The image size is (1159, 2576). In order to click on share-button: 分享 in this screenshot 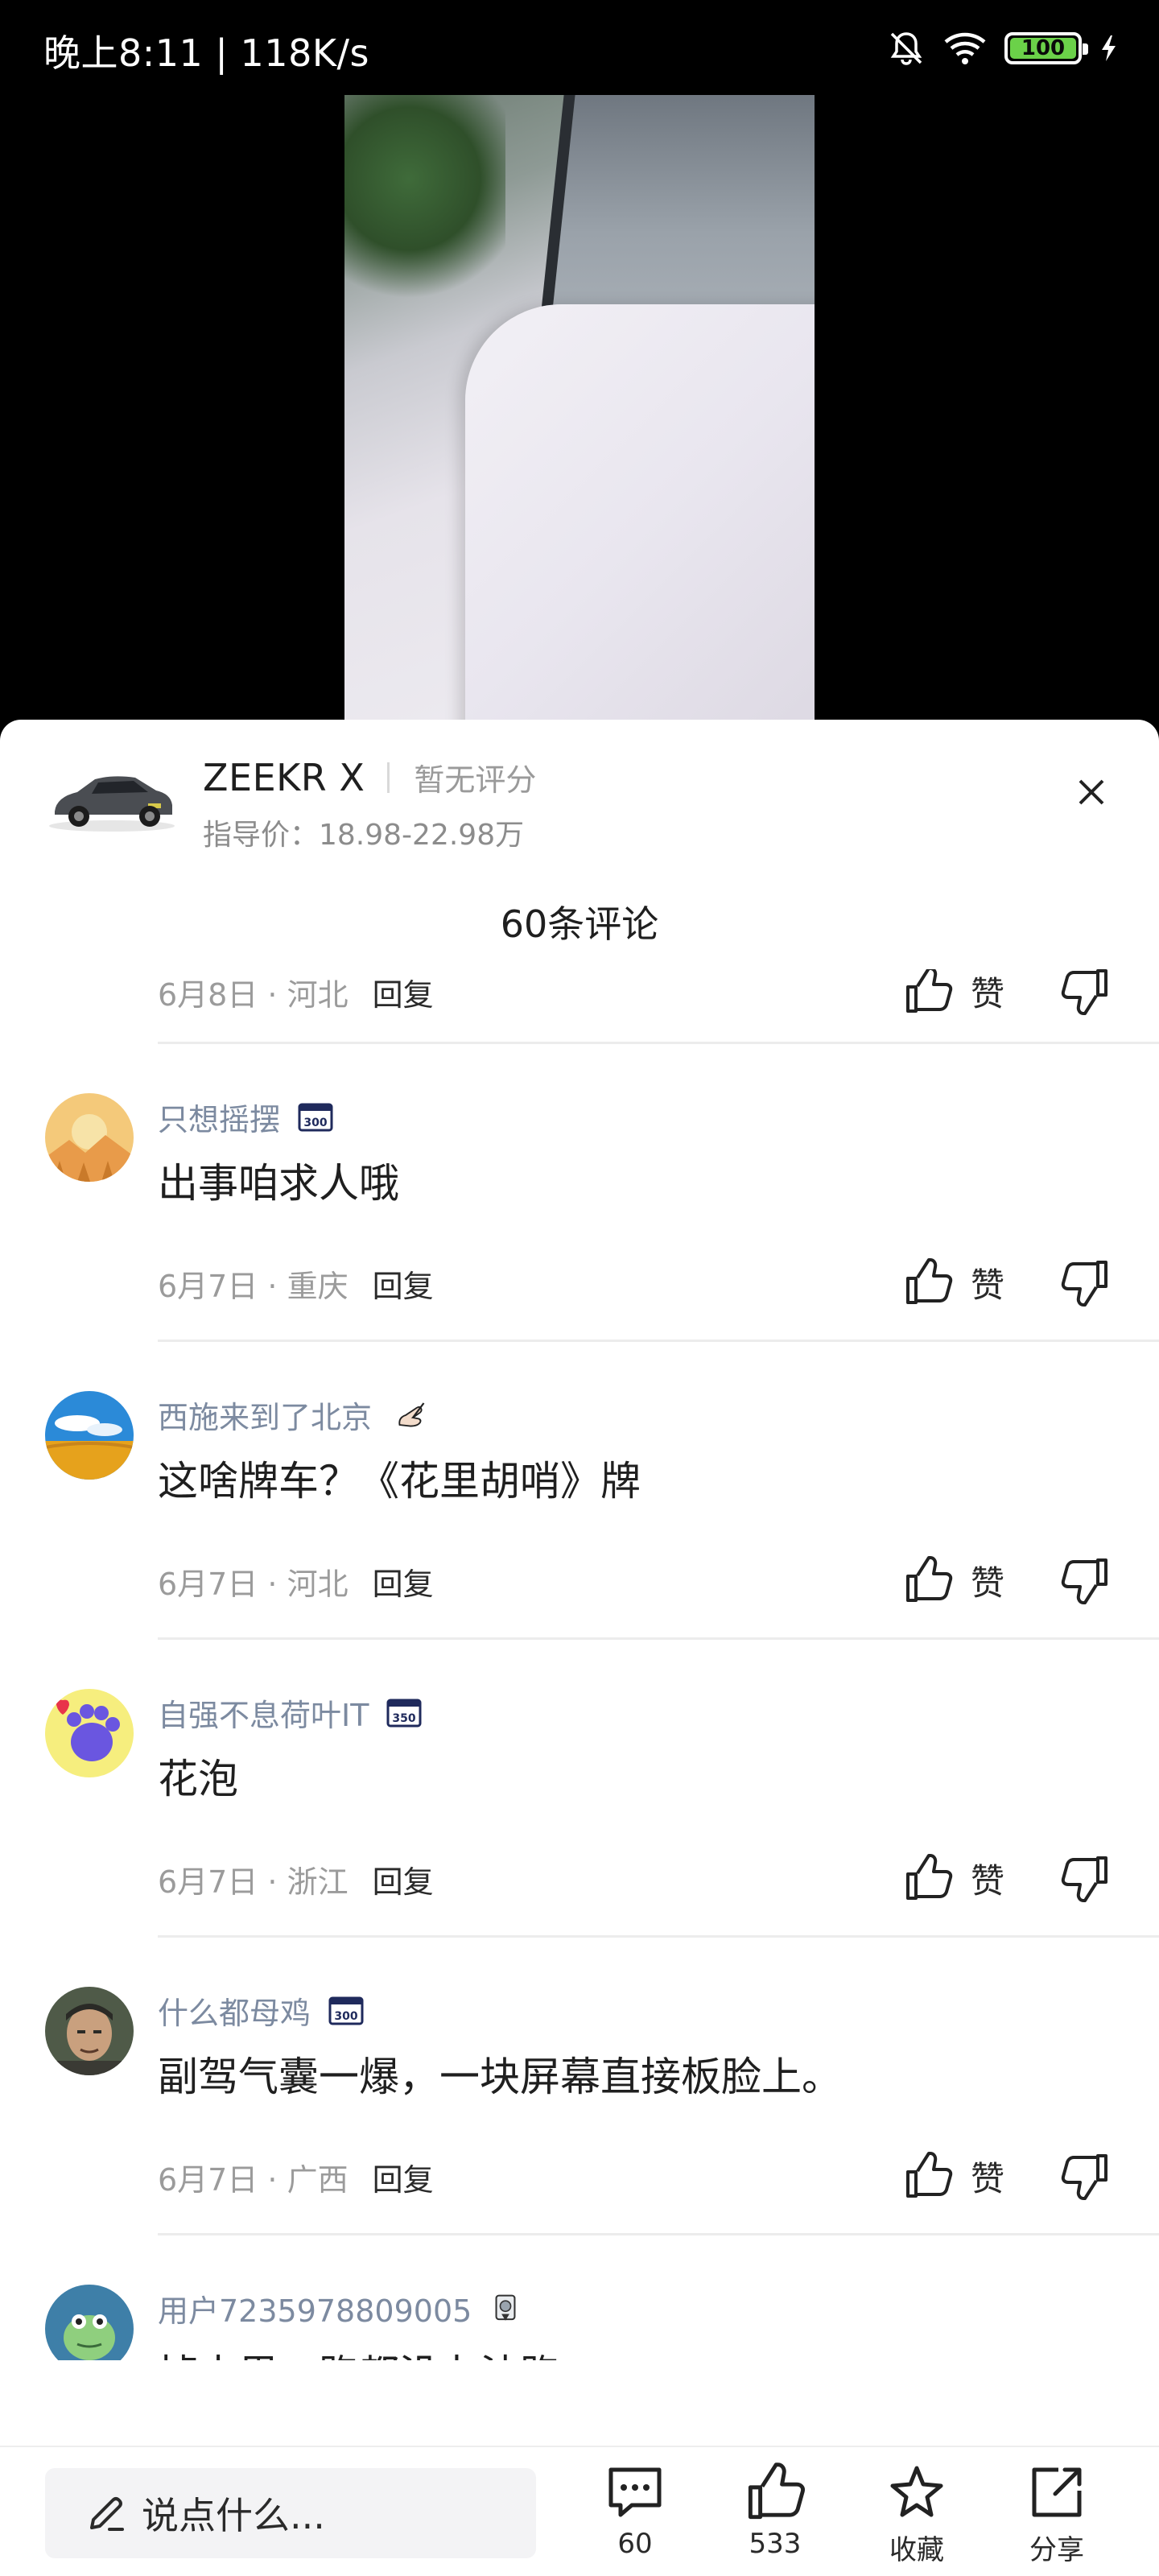, I will do `click(1056, 2514)`.